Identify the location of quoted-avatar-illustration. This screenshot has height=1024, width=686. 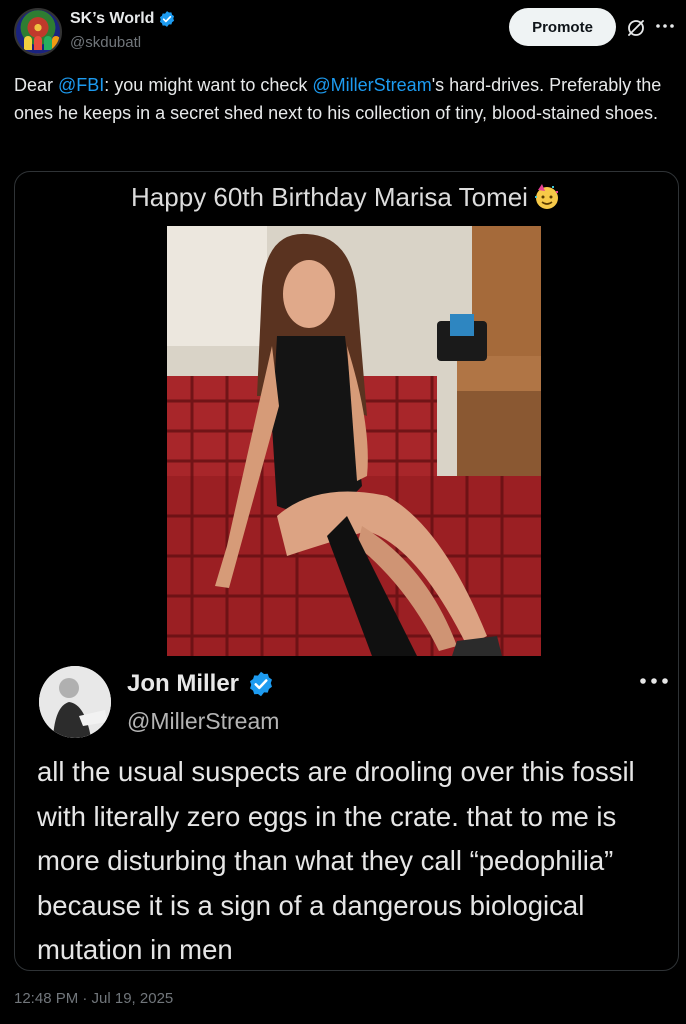
(75, 702).